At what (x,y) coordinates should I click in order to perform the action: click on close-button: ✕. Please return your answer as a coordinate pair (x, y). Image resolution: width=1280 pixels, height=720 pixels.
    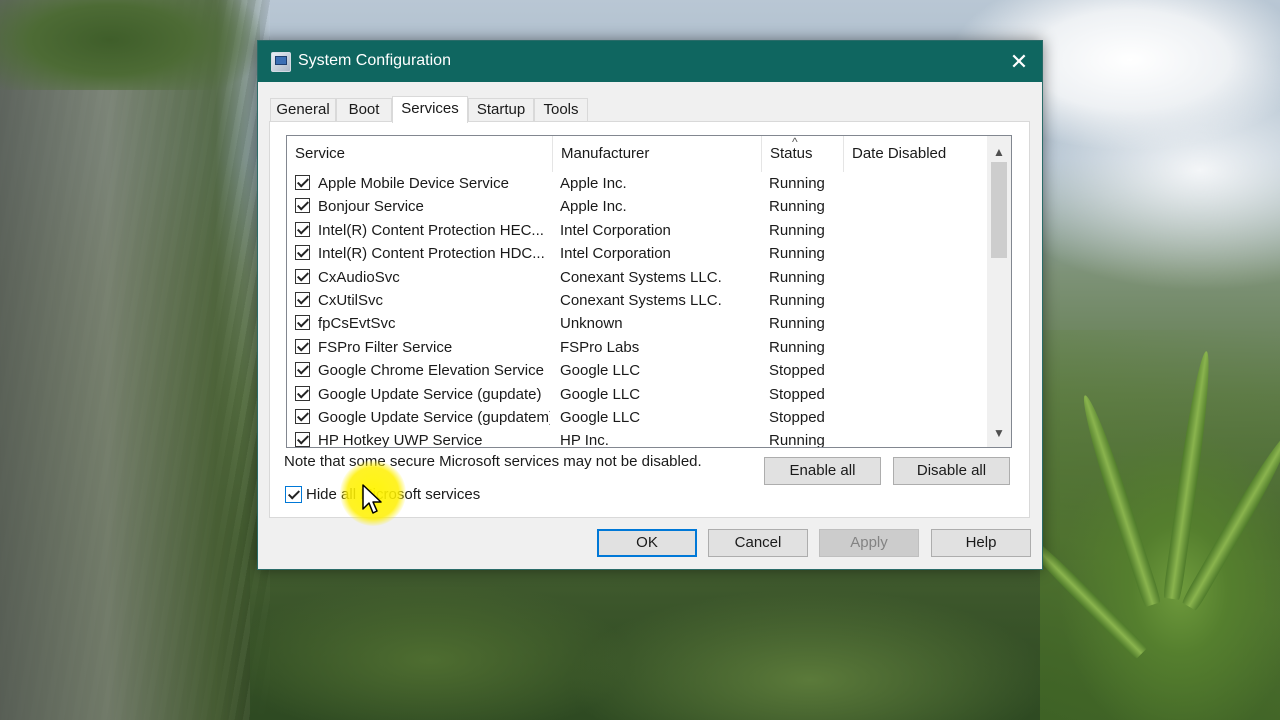
    Looking at the image, I should click on (1019, 61).